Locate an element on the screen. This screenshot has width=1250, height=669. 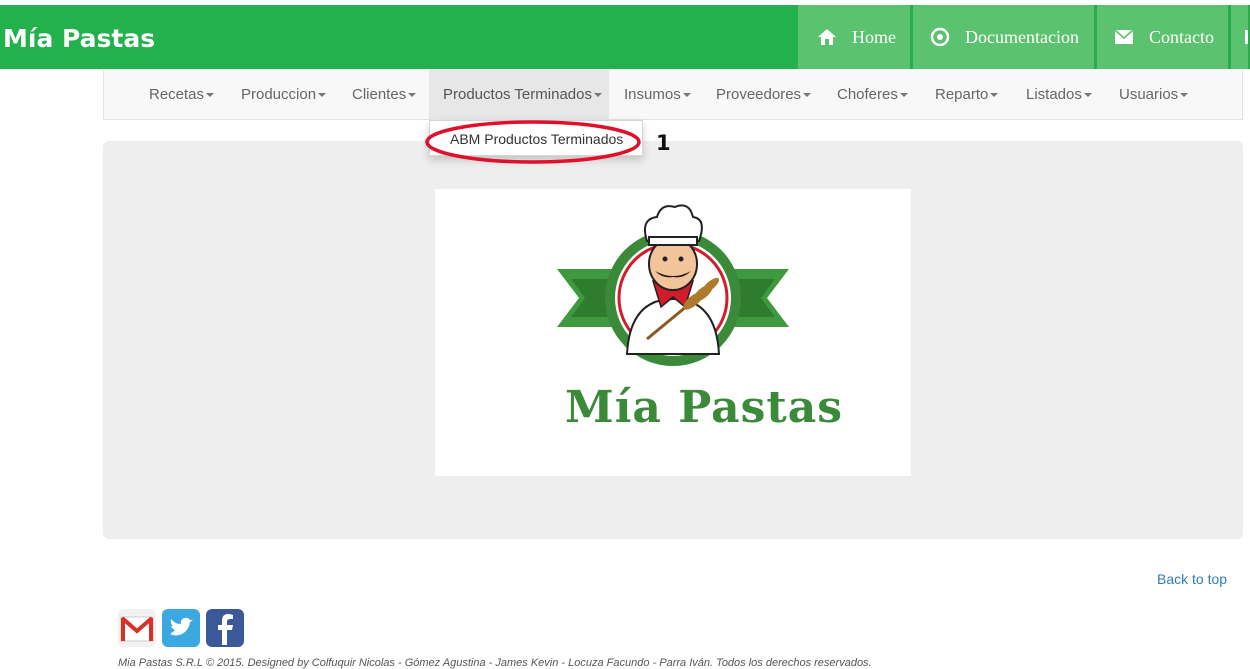
nav-recetas: Recetas is located at coordinates (182, 95).